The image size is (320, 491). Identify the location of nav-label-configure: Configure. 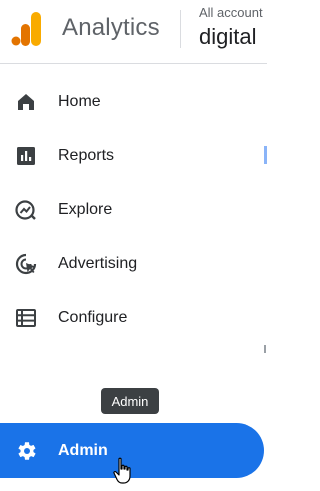
(93, 317).